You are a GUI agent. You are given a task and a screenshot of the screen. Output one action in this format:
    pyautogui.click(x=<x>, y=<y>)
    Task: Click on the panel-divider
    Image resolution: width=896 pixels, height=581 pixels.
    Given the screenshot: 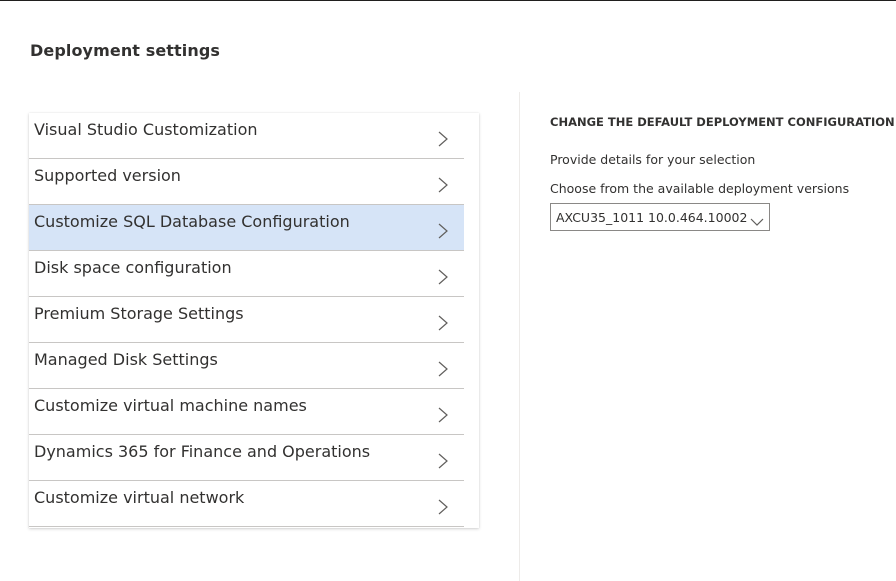 What is the action you would take?
    pyautogui.click(x=519, y=336)
    